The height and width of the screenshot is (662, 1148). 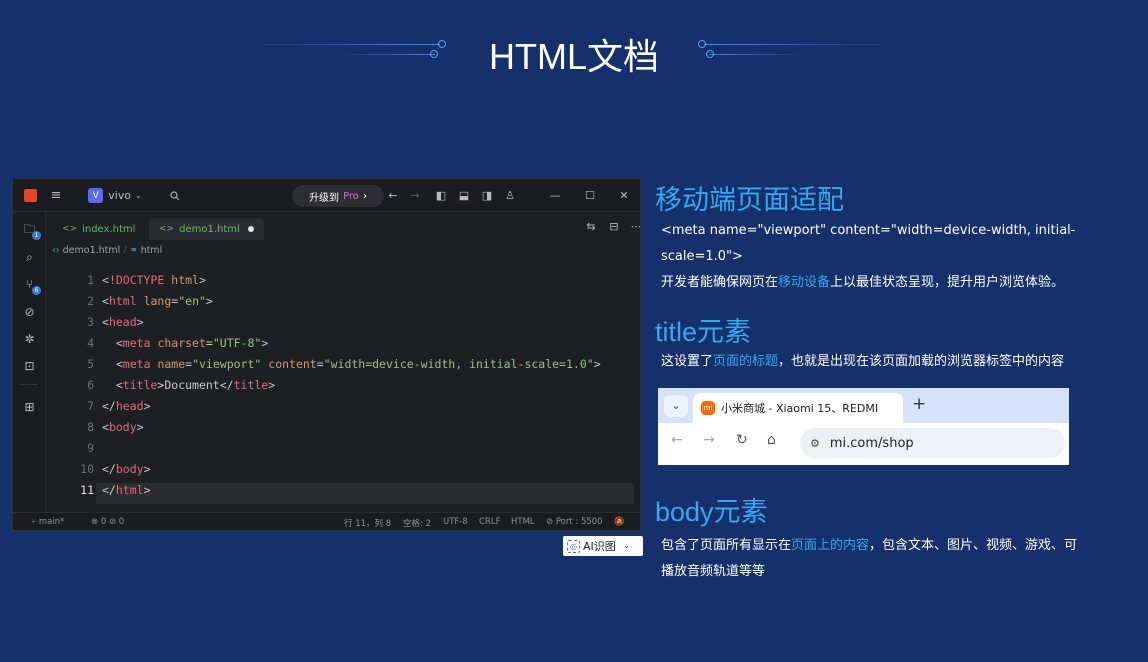 What do you see at coordinates (619, 522) in the screenshot?
I see `notification-icon: 🔕` at bounding box center [619, 522].